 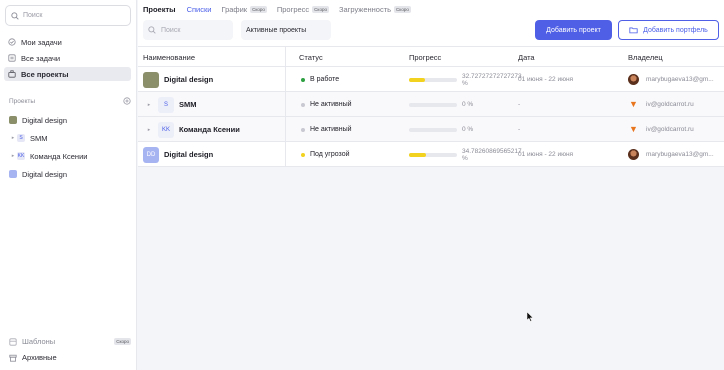 What do you see at coordinates (67, 58) in the screenshot?
I see `nav-all-tasks: Все задачи` at bounding box center [67, 58].